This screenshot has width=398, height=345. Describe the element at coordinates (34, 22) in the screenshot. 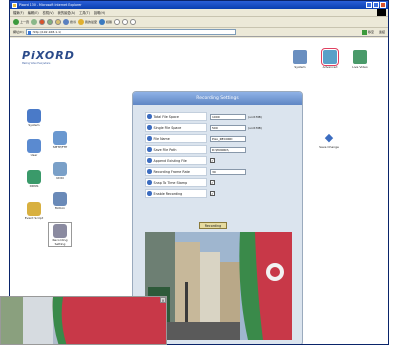

I see `forward-button` at that location.